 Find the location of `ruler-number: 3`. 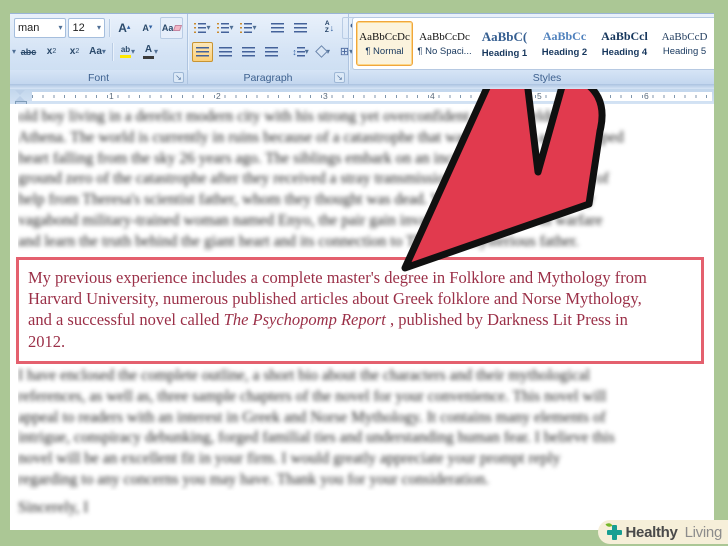

ruler-number: 3 is located at coordinates (325, 96).